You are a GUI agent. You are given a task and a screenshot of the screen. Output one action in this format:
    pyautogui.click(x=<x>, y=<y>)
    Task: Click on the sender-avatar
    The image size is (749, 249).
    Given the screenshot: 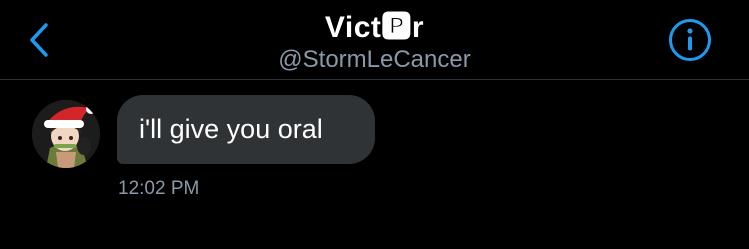 What is the action you would take?
    pyautogui.click(x=66, y=134)
    